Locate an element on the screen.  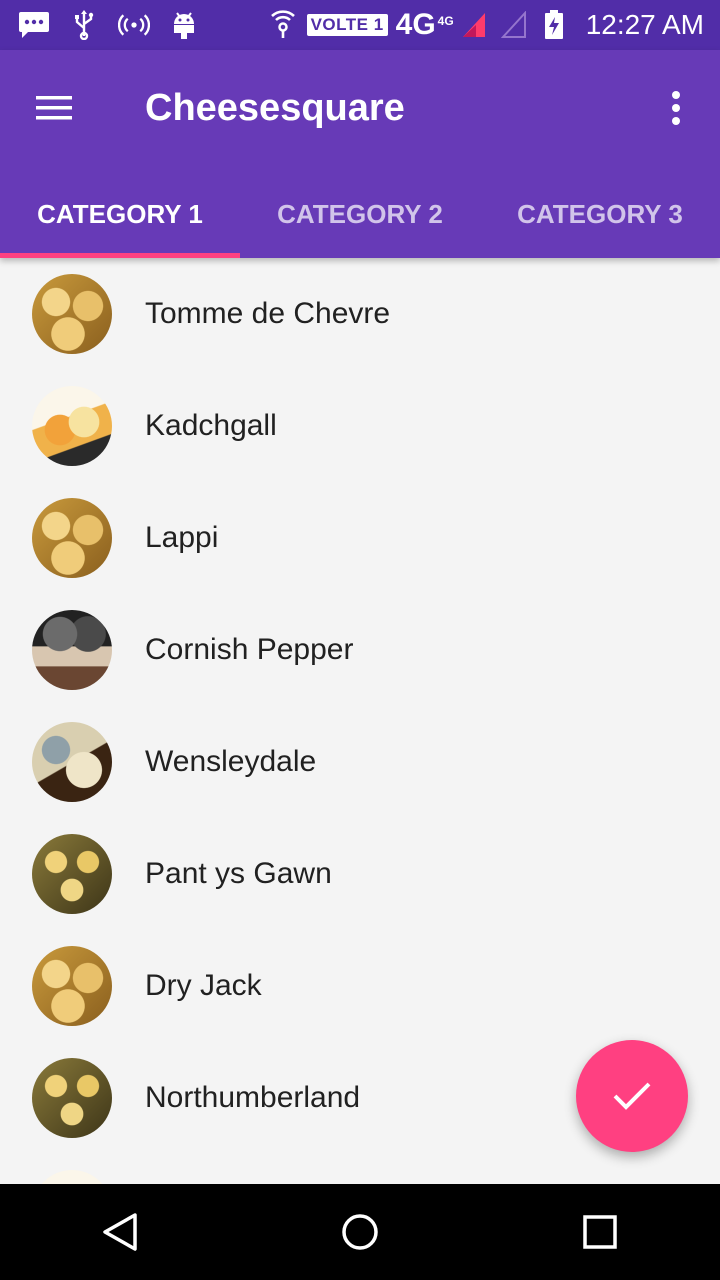
fab-done-button is located at coordinates (632, 1096).